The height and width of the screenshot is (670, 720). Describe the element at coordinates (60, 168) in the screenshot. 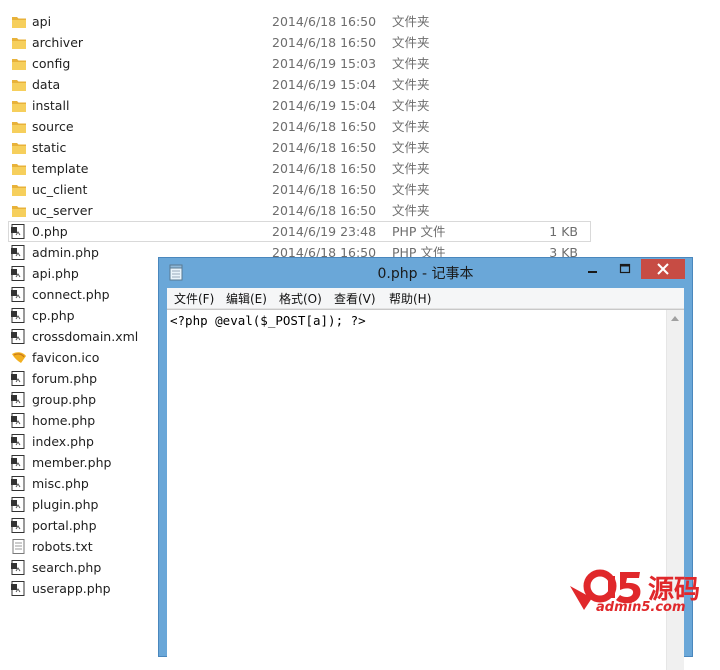

I see `file-name: template` at that location.